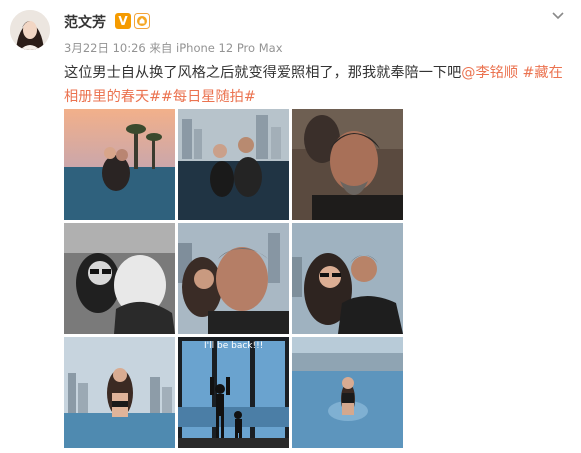 The width and height of the screenshot is (581, 453). I want to click on username: 范文芳, so click(85, 22).